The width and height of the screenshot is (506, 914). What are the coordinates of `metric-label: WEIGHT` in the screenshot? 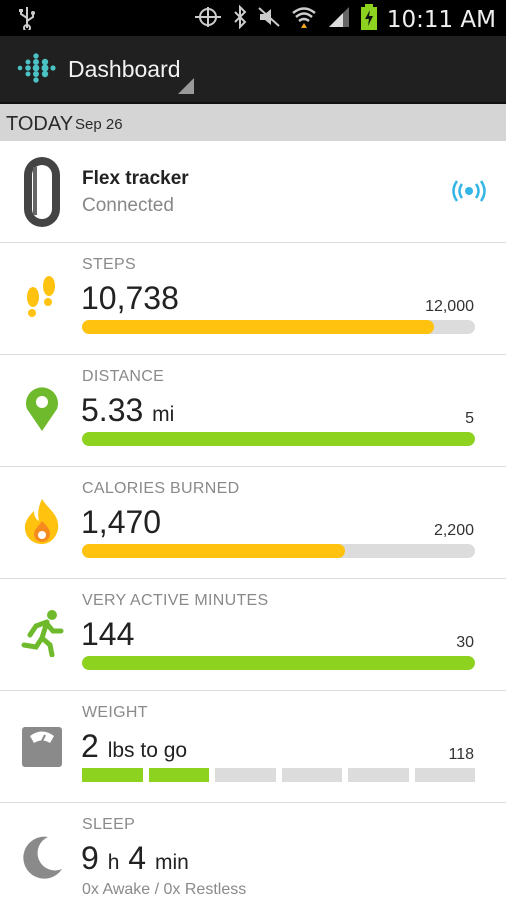 It's located at (115, 712).